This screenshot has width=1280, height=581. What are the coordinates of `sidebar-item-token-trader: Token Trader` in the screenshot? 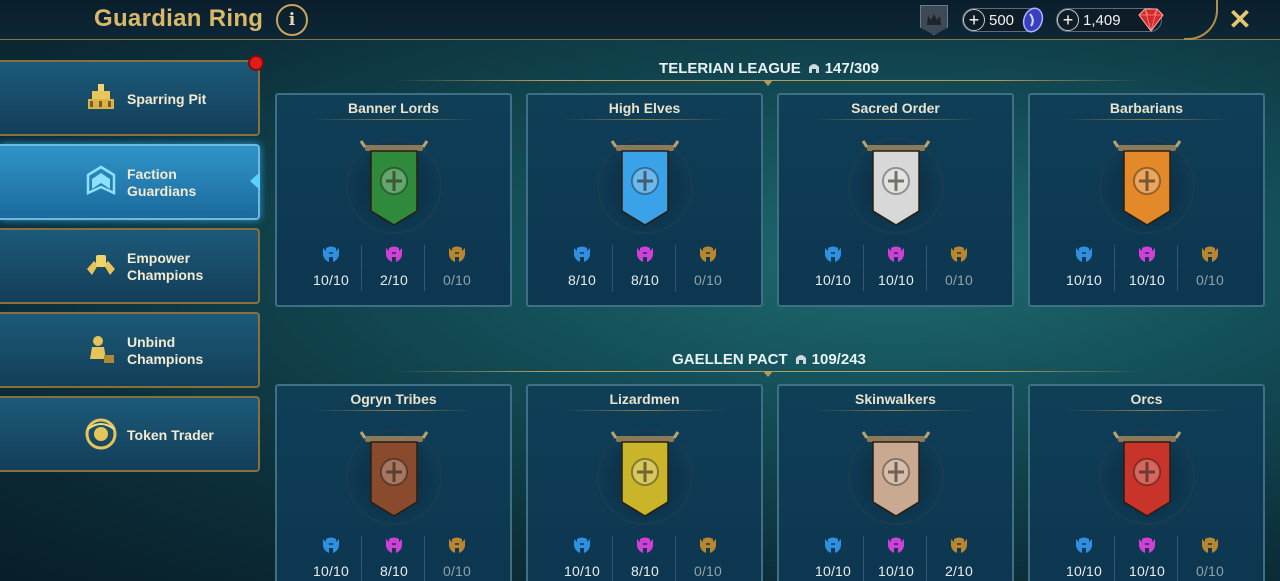 It's located at (130, 434).